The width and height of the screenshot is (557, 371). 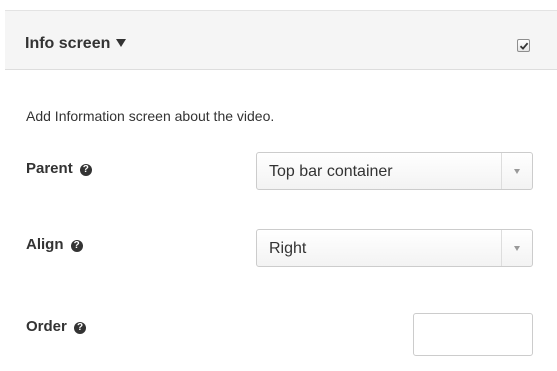 I want to click on align-label-text: Align, so click(x=45, y=244).